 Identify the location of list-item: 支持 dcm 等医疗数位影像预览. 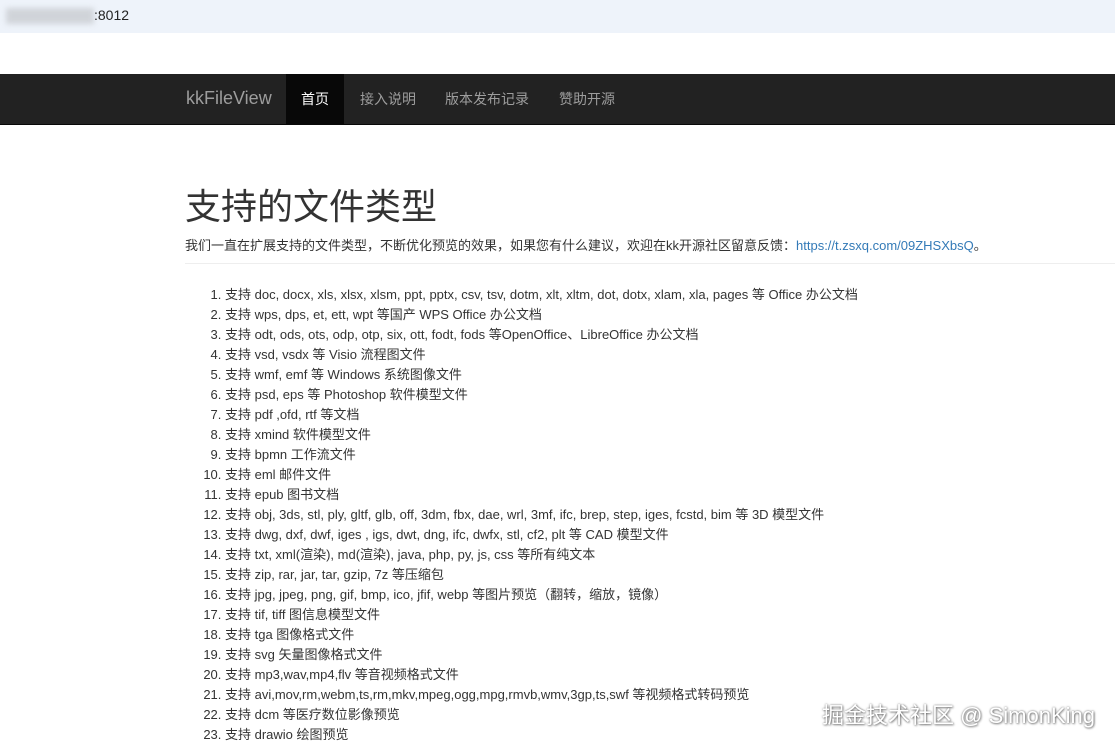
(541, 715).